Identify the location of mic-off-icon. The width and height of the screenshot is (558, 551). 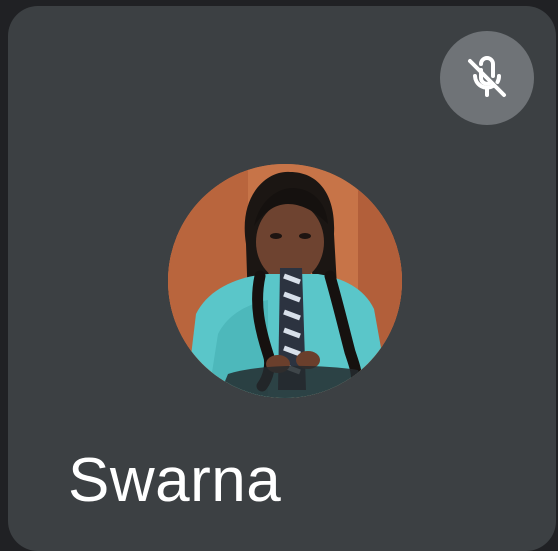
(487, 78).